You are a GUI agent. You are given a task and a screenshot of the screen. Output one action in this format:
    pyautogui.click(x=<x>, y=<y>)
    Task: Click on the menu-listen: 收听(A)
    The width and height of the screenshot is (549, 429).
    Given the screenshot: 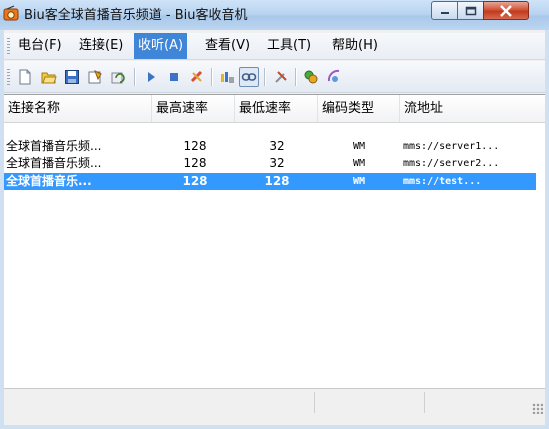 What is the action you would take?
    pyautogui.click(x=161, y=46)
    